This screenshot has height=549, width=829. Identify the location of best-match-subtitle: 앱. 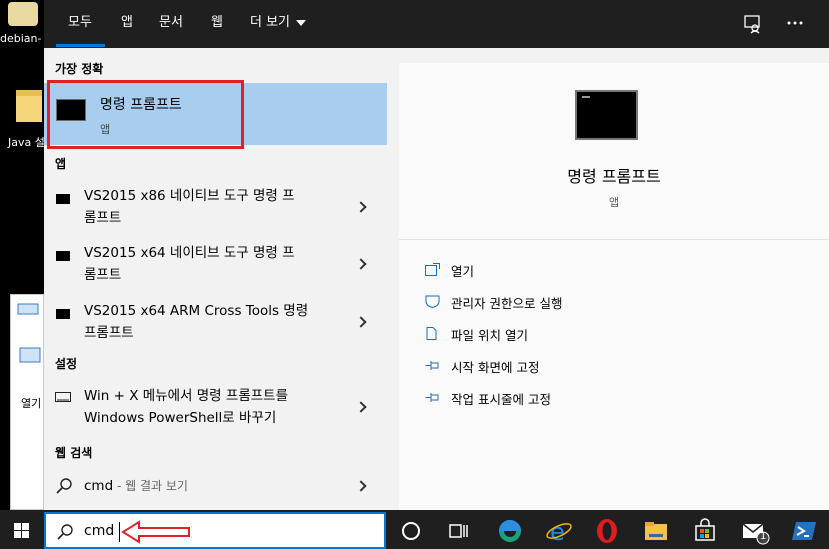
(105, 129).